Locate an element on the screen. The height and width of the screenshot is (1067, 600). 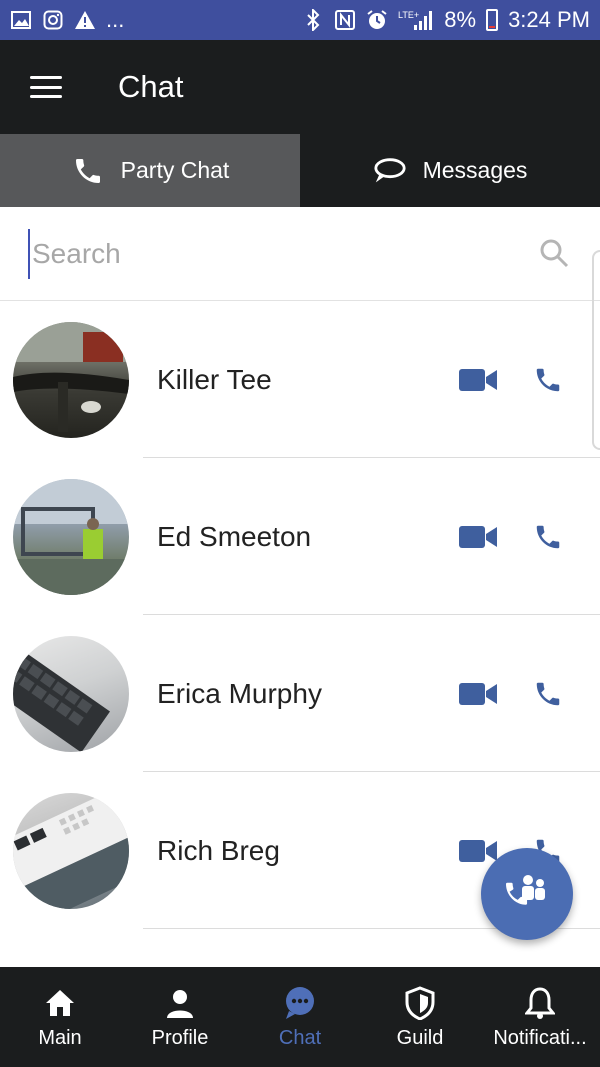
list-item: Ed Smeeton is located at coordinates (300, 536).